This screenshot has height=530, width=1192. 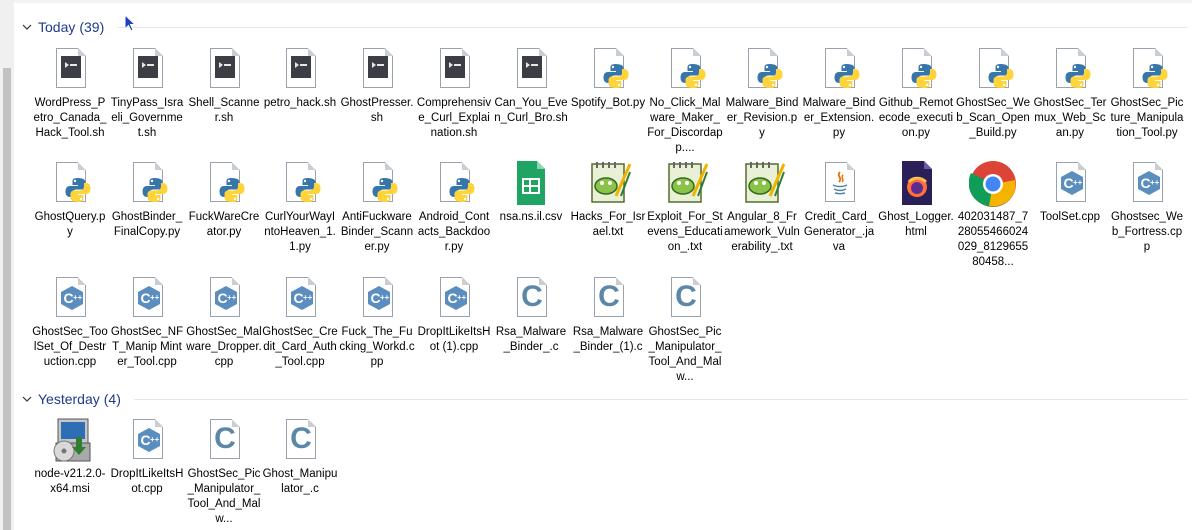 What do you see at coordinates (300, 329) in the screenshot?
I see `file-item: C ++ GhostSec_Credit_Card_Auth_Tool.cpp` at bounding box center [300, 329].